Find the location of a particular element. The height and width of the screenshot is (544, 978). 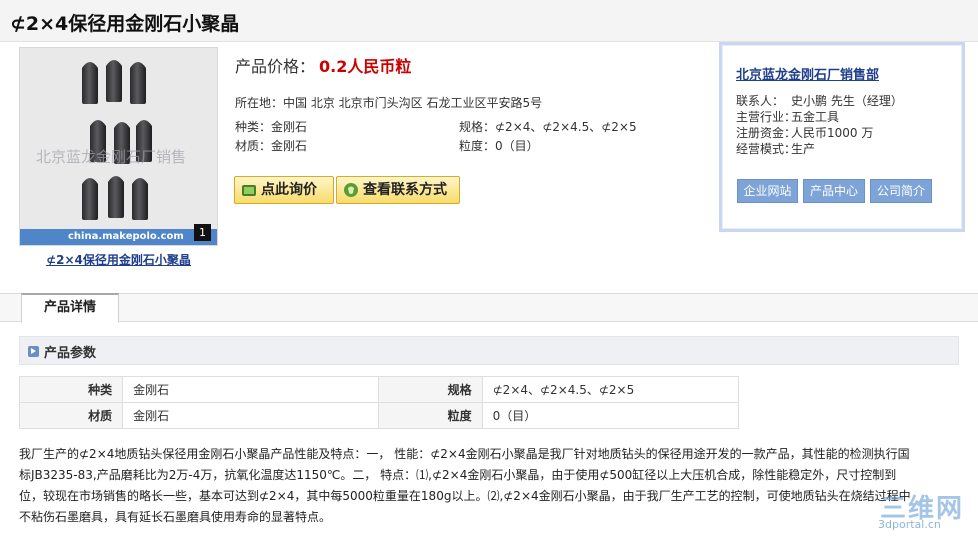

company-profile-button: 公司简介 is located at coordinates (901, 191).